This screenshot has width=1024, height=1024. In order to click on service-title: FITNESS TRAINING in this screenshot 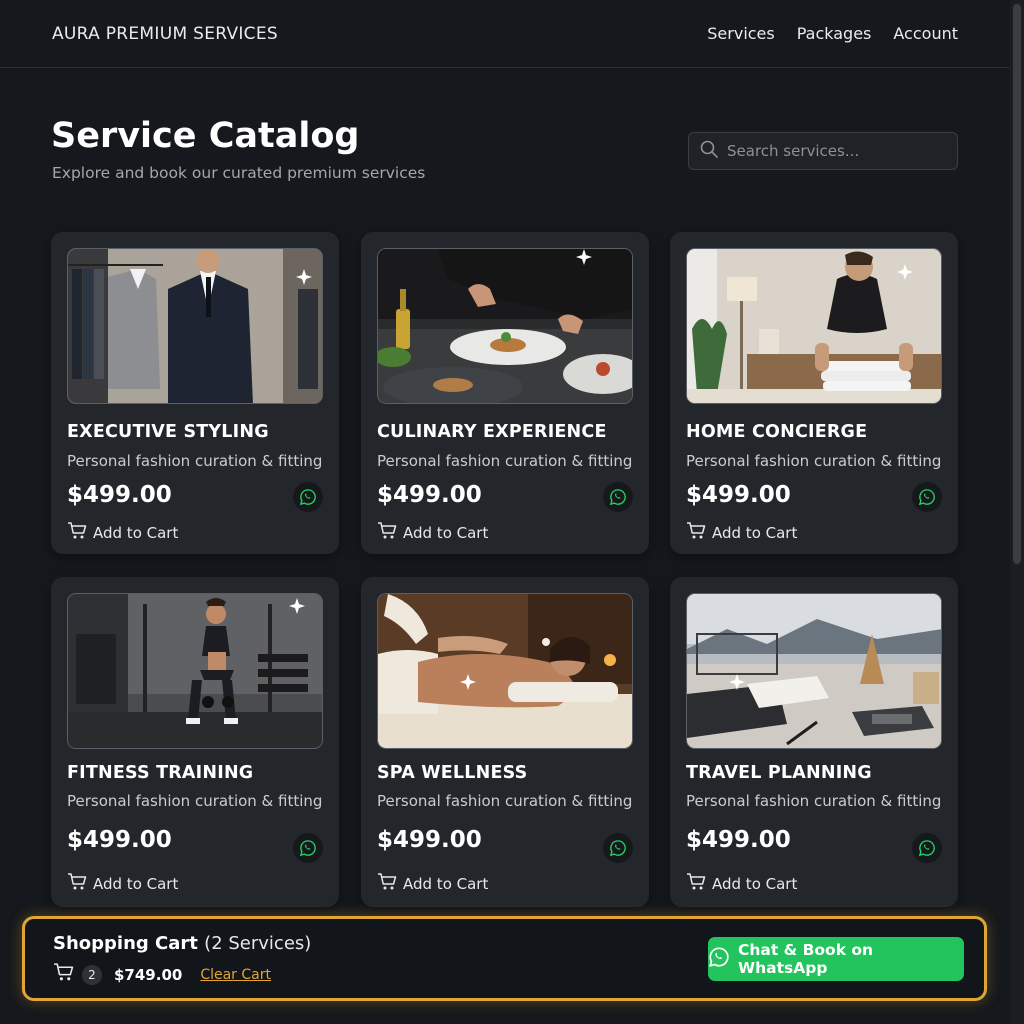, I will do `click(160, 773)`.